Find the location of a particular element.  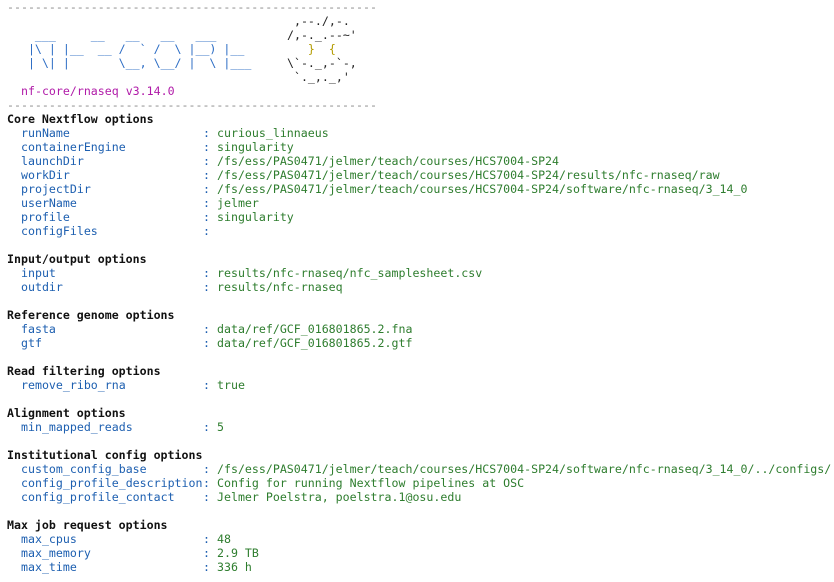

section-title: Reference genome options is located at coordinates (91, 315).